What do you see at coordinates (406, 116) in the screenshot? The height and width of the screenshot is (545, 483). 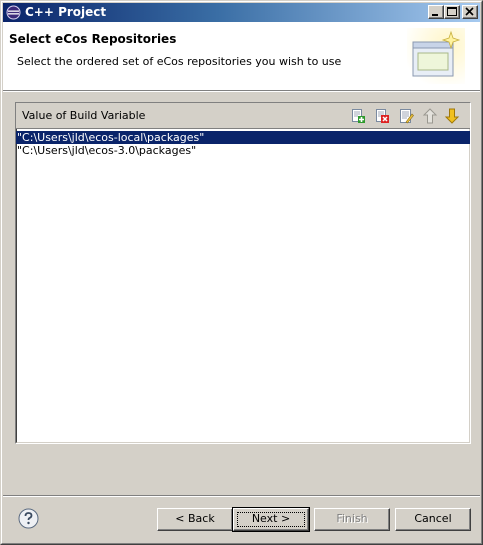 I see `edit-icon` at bounding box center [406, 116].